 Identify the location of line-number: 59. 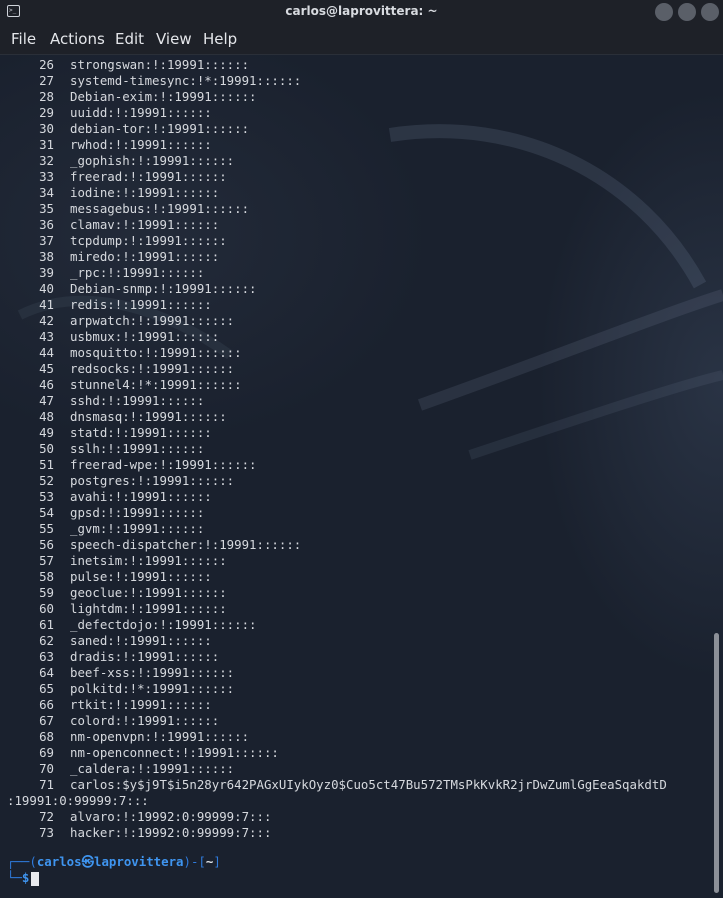
(46, 592).